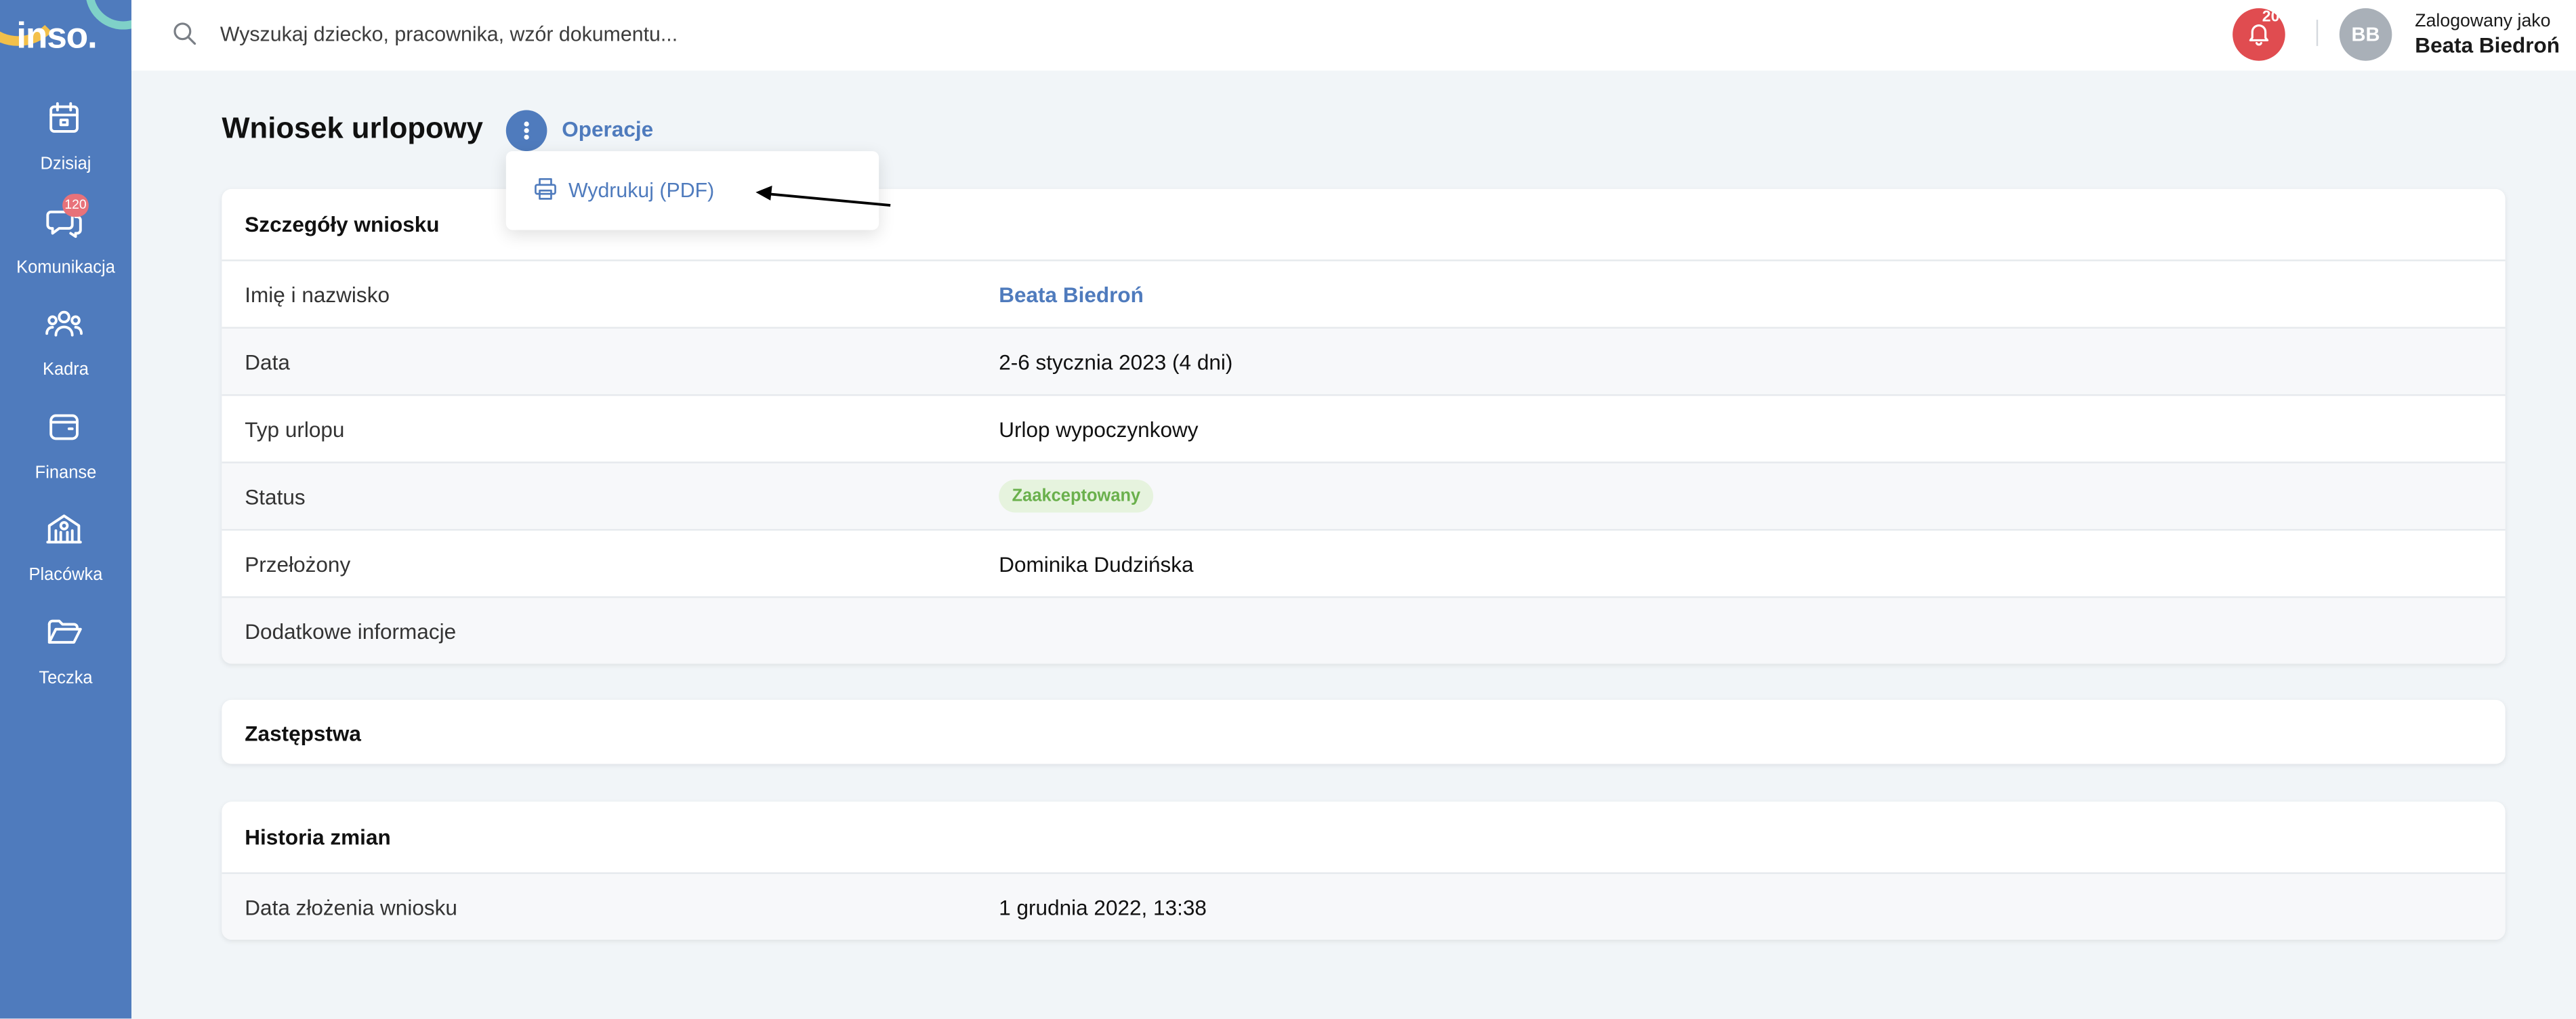 This screenshot has height=1019, width=2576. What do you see at coordinates (1116, 362) in the screenshot?
I see `row-value: 2-6 stycznia 2023 (4 dni)` at bounding box center [1116, 362].